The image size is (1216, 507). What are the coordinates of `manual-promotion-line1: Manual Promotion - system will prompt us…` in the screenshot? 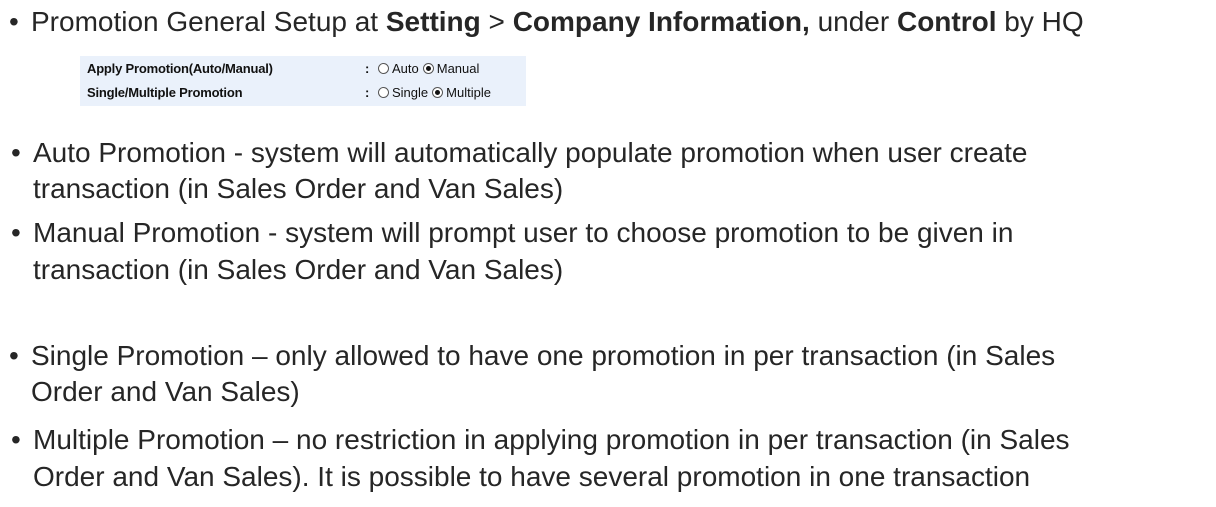 It's located at (523, 232).